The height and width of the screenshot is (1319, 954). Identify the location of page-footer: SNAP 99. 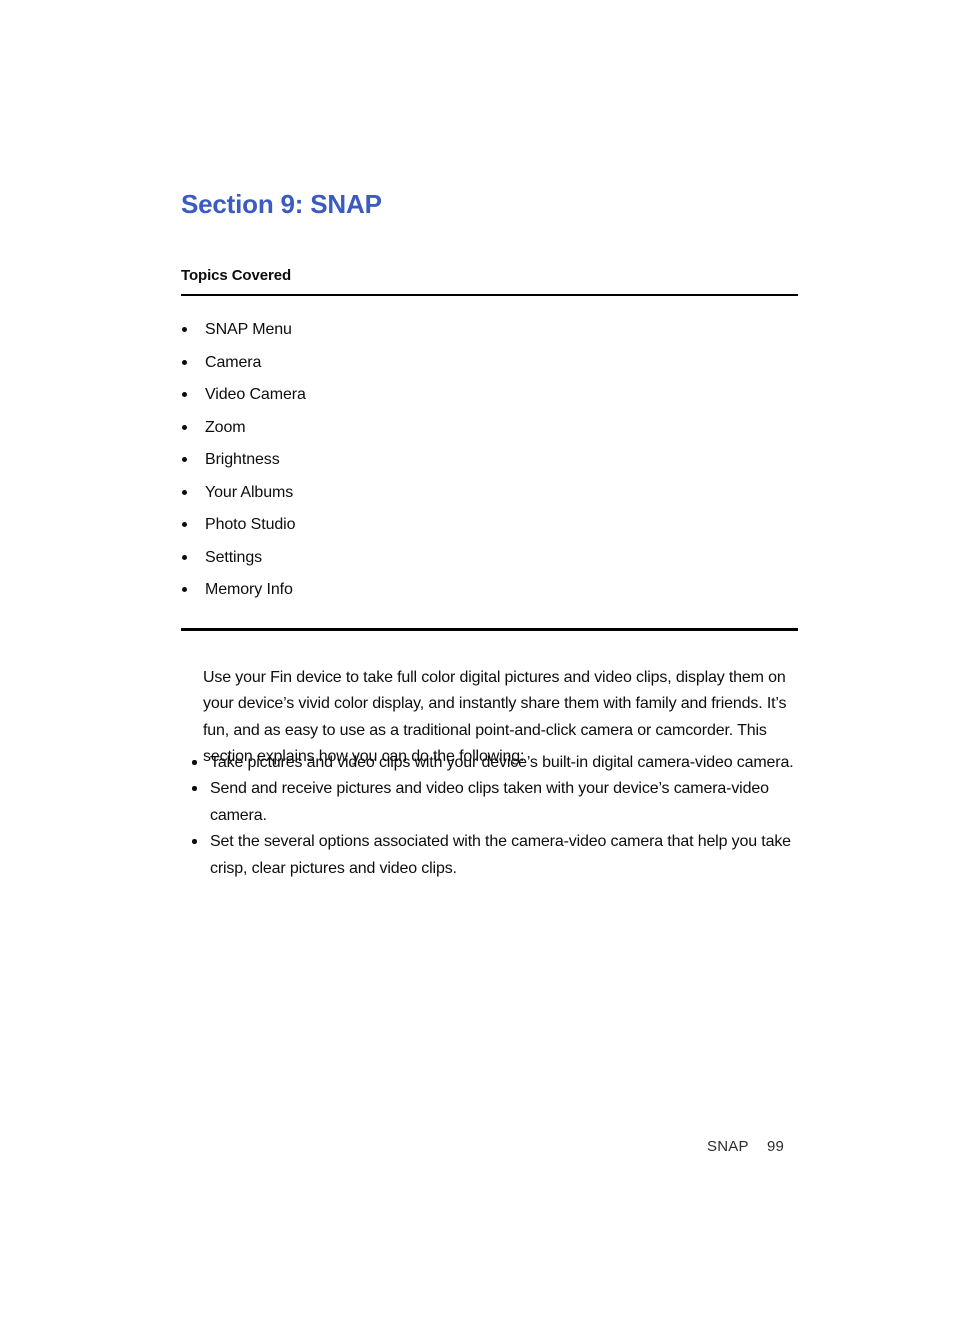
(477, 1149).